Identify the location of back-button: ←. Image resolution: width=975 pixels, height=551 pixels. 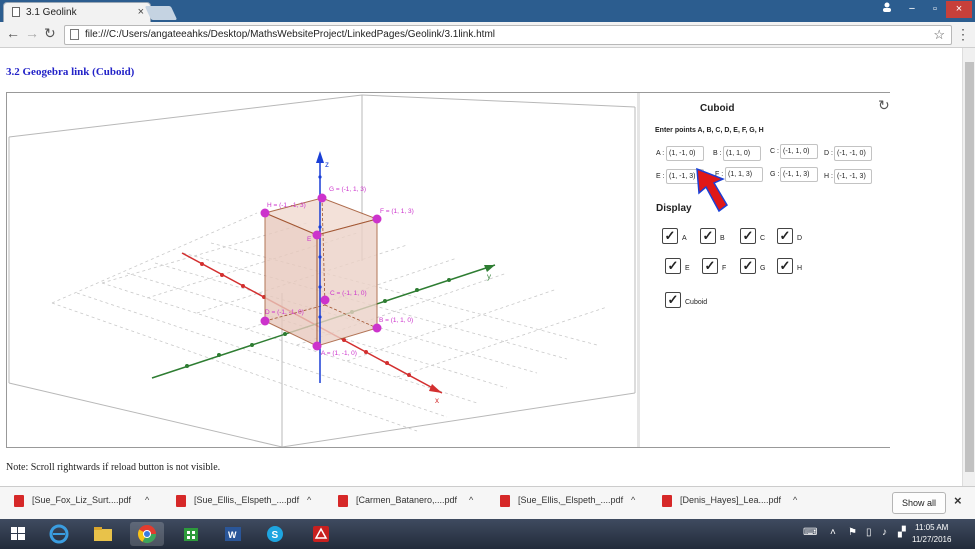
(13, 33).